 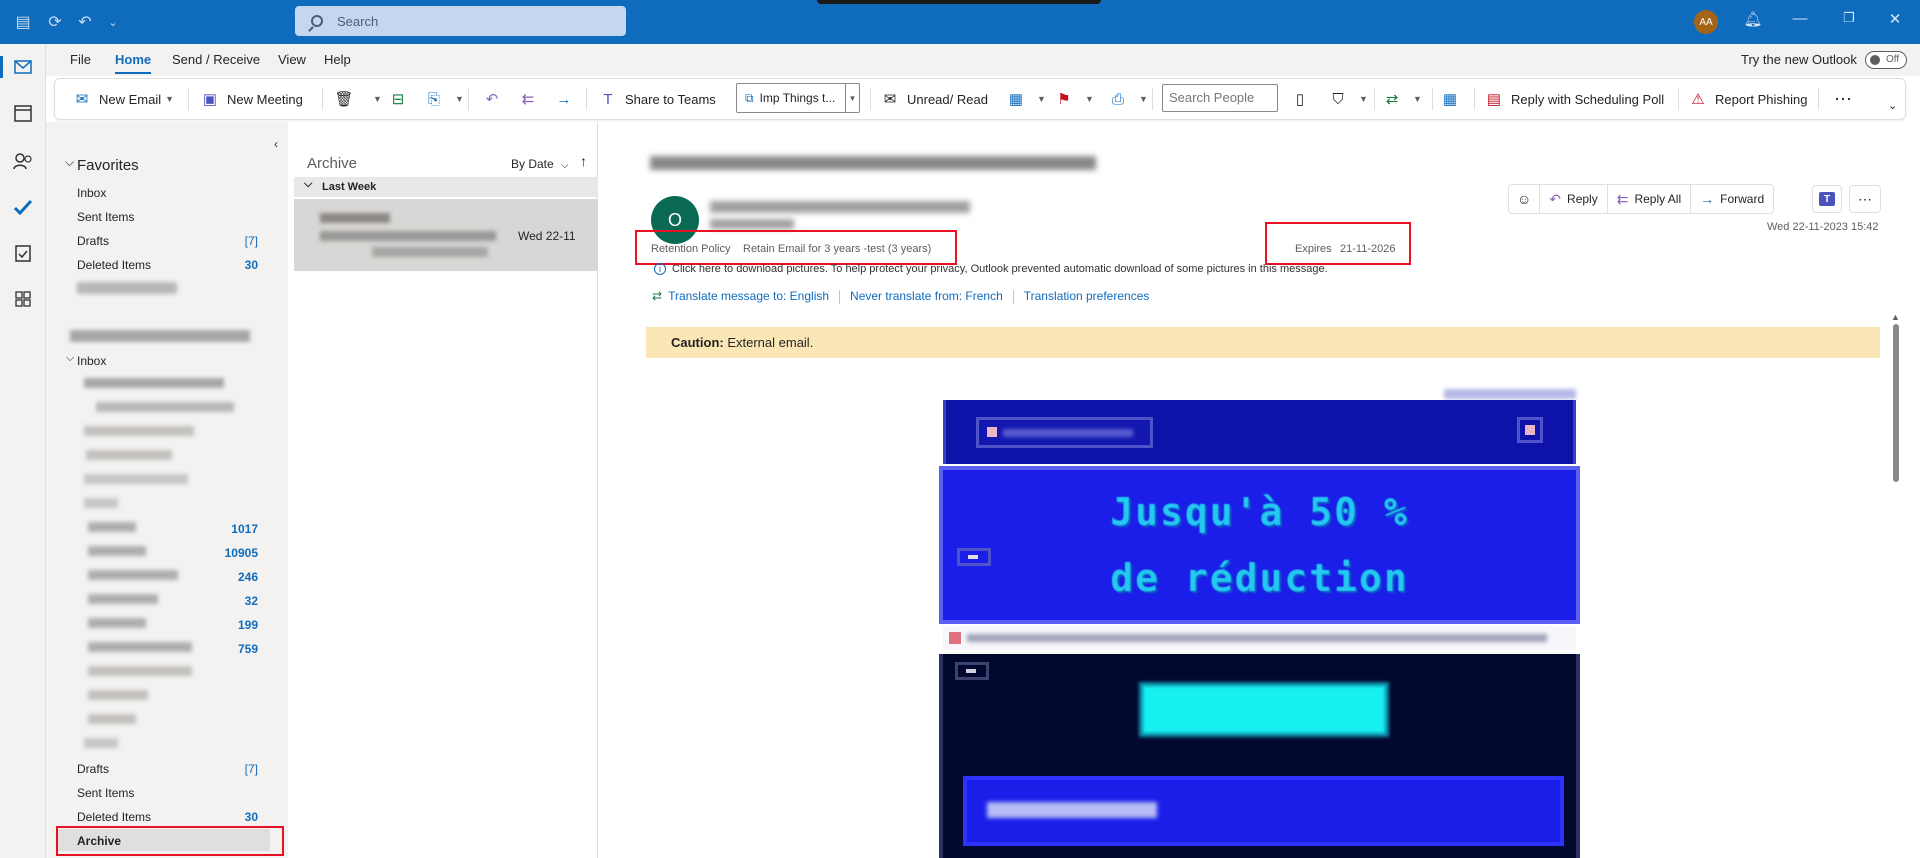 I want to click on app-menu-icon: ▤, so click(x=23, y=22).